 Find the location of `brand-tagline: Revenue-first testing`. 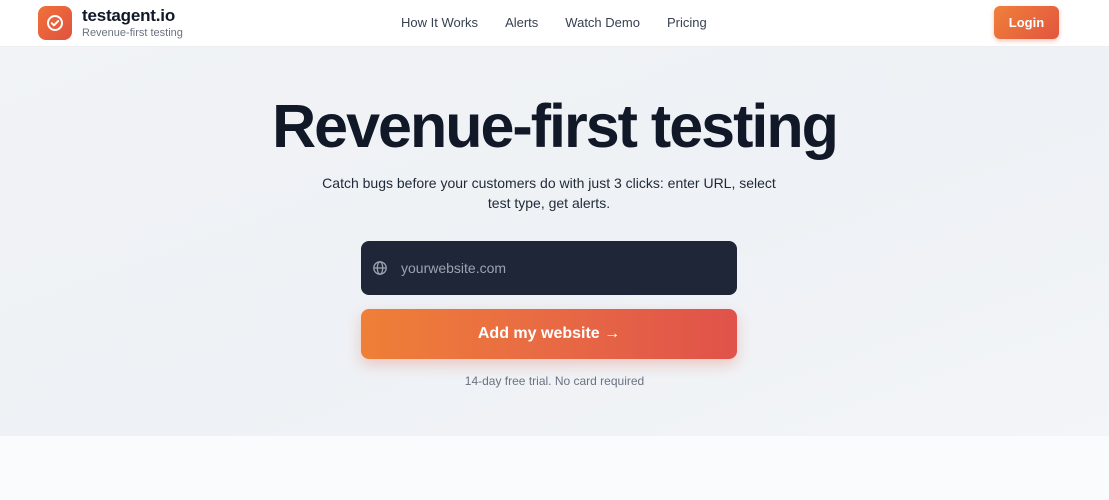

brand-tagline: Revenue-first testing is located at coordinates (132, 33).